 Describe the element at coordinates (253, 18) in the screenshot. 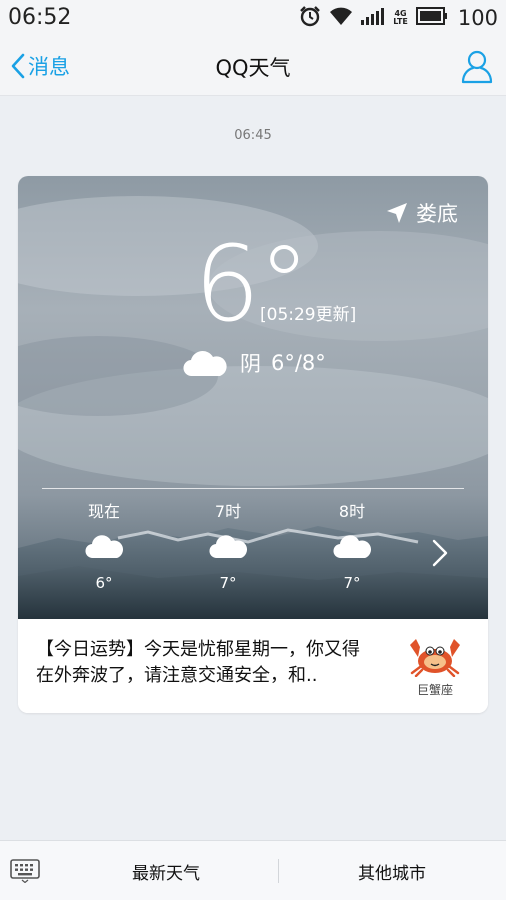

I see `status-bar: 06:52 4G LTE 100` at that location.